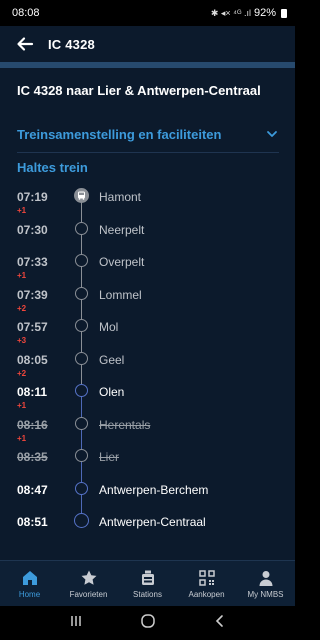 The height and width of the screenshot is (640, 320). What do you see at coordinates (152, 522) in the screenshot?
I see `stop-name: Antwerpen-Centraal` at bounding box center [152, 522].